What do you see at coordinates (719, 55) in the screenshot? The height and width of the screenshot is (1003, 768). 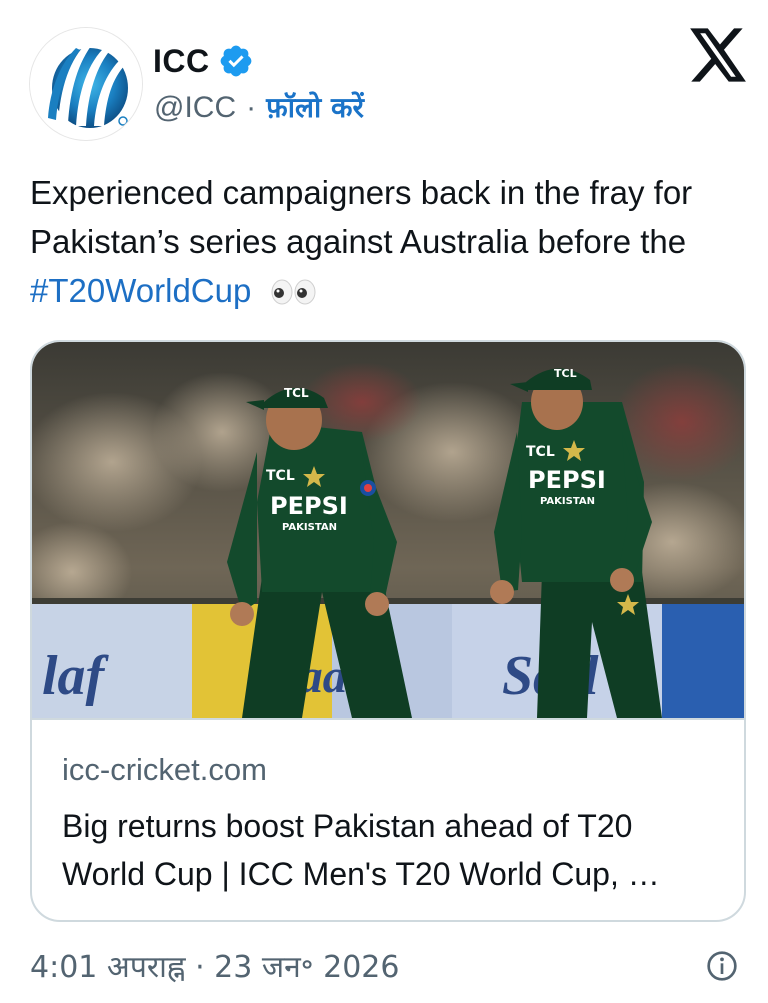 I see `x-logo-icon` at bounding box center [719, 55].